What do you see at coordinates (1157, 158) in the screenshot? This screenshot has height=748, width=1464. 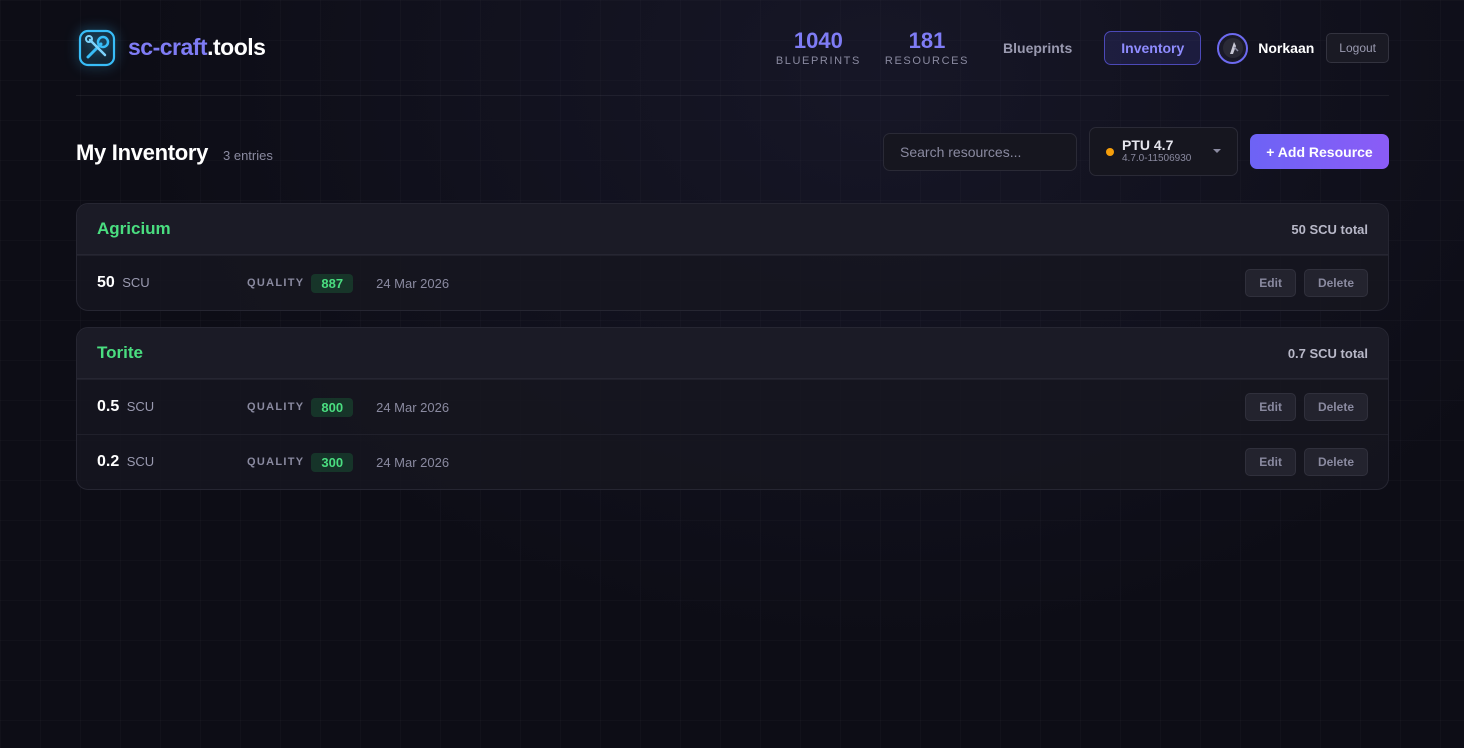 I see `version-sub: 4.7.0-11506930` at bounding box center [1157, 158].